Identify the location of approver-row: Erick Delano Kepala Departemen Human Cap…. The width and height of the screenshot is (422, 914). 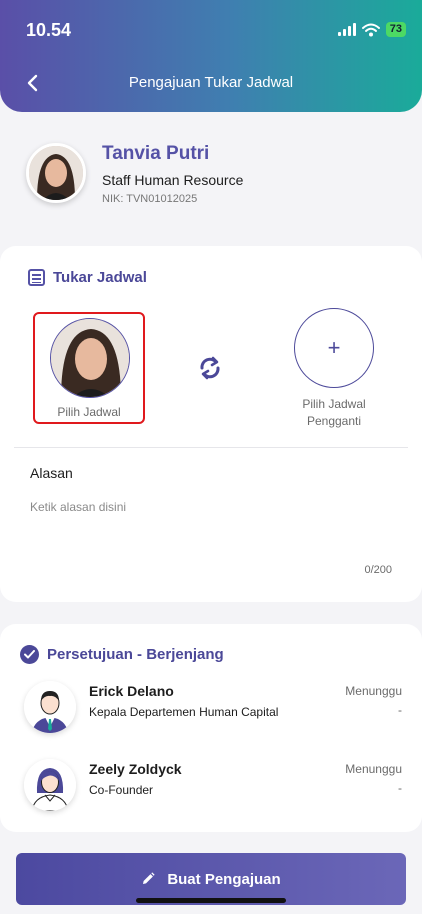
(217, 709).